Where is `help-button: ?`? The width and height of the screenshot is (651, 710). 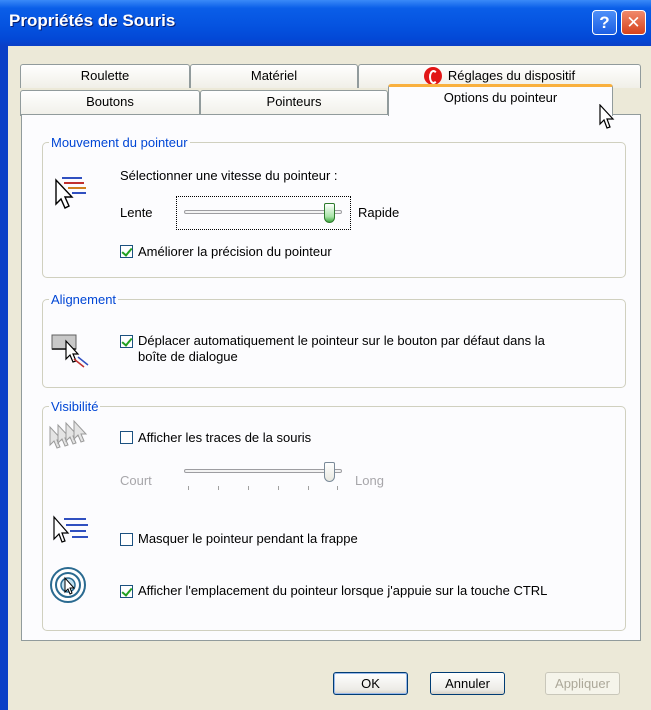
help-button: ? is located at coordinates (604, 22).